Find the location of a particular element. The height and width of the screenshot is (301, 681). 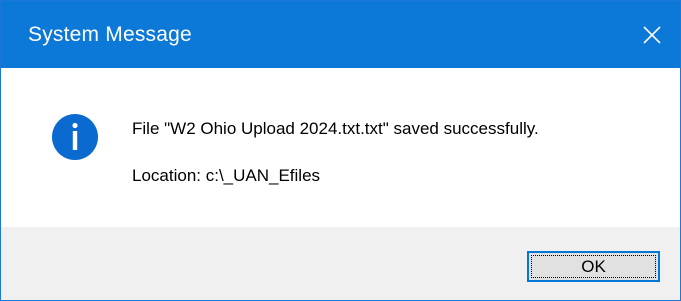

close-icon is located at coordinates (652, 34).